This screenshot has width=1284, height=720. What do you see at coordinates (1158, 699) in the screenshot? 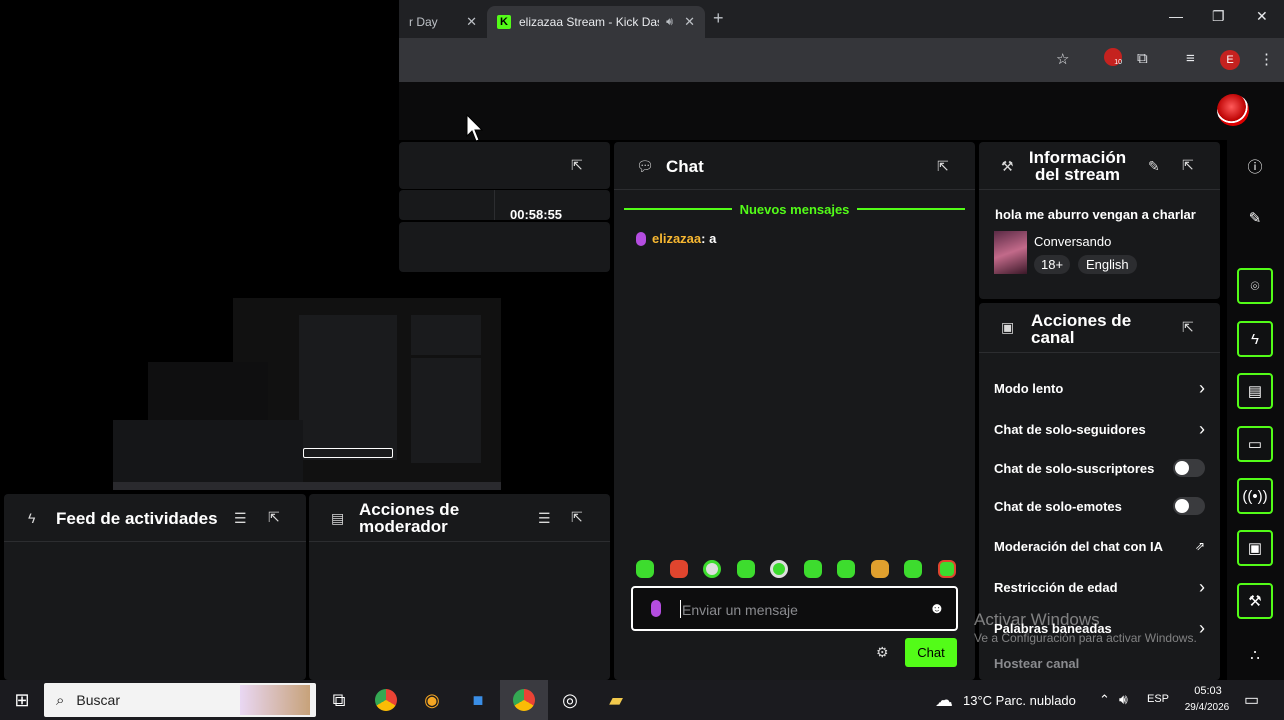
I see `language-indicator: ESP` at bounding box center [1158, 699].